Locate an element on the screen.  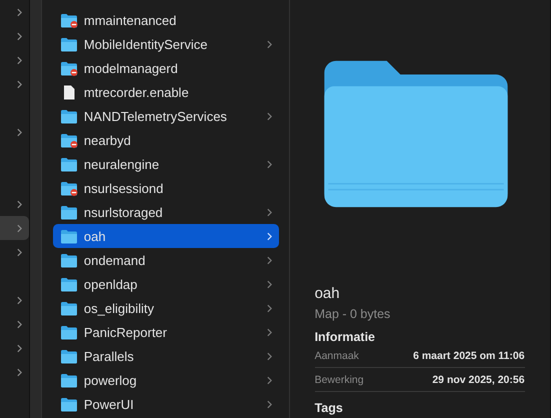
file-row: powerlog is located at coordinates (165, 380).